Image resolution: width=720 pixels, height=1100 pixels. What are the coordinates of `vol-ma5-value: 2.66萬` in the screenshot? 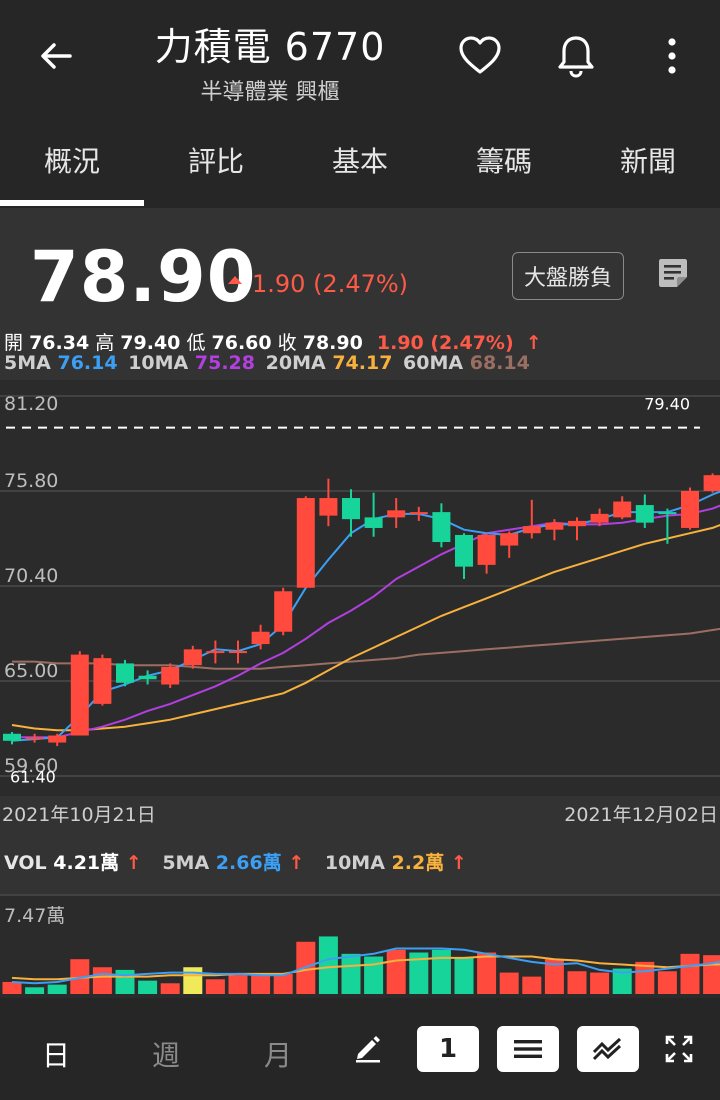 It's located at (248, 863).